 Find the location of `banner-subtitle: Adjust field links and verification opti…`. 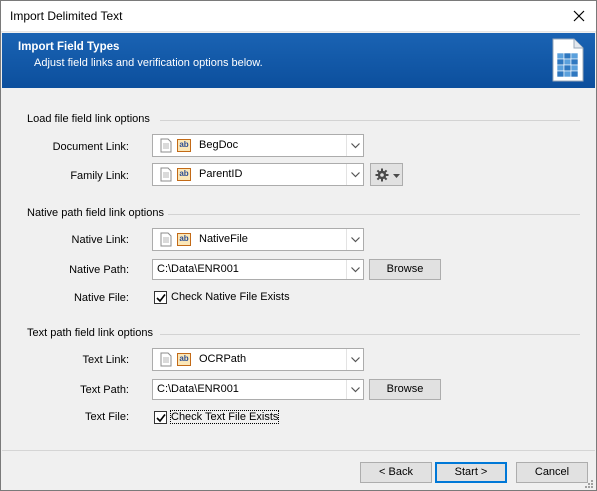

banner-subtitle: Adjust field links and verification opti… is located at coordinates (148, 63).